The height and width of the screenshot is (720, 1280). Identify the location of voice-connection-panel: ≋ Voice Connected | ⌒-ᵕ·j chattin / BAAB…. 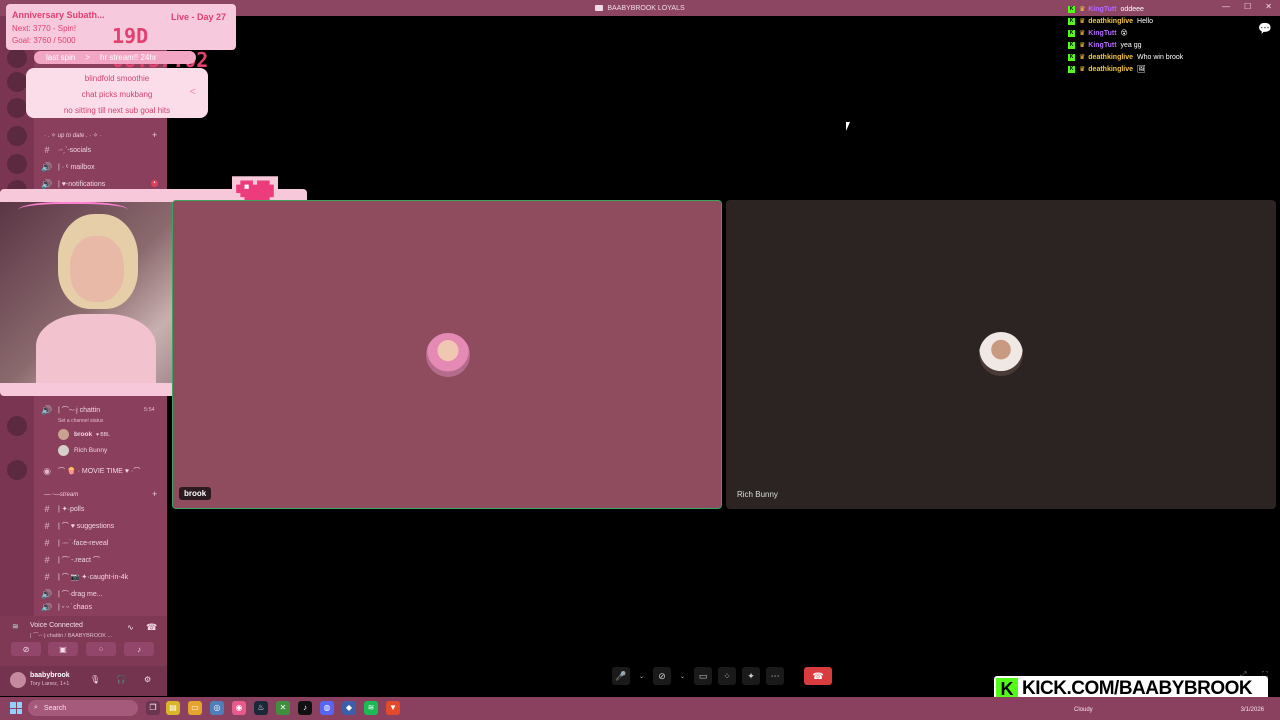
(83, 641).